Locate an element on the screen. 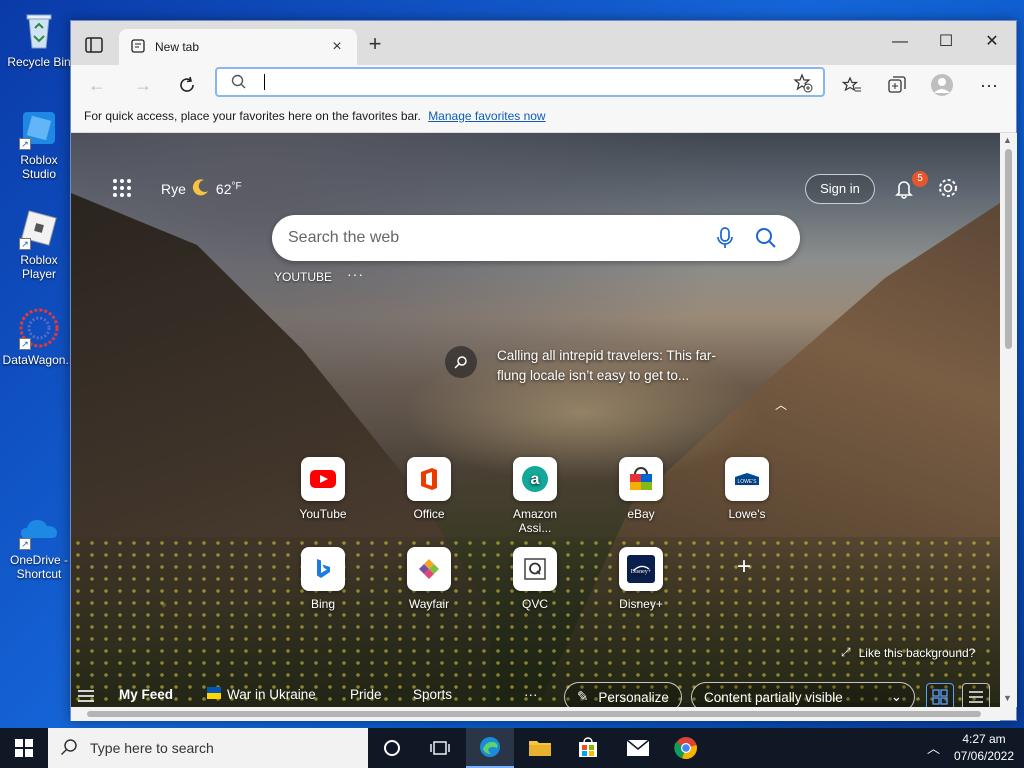 Image resolution: width=1024 pixels, height=768 pixels. microphone-icon is located at coordinates (725, 239).